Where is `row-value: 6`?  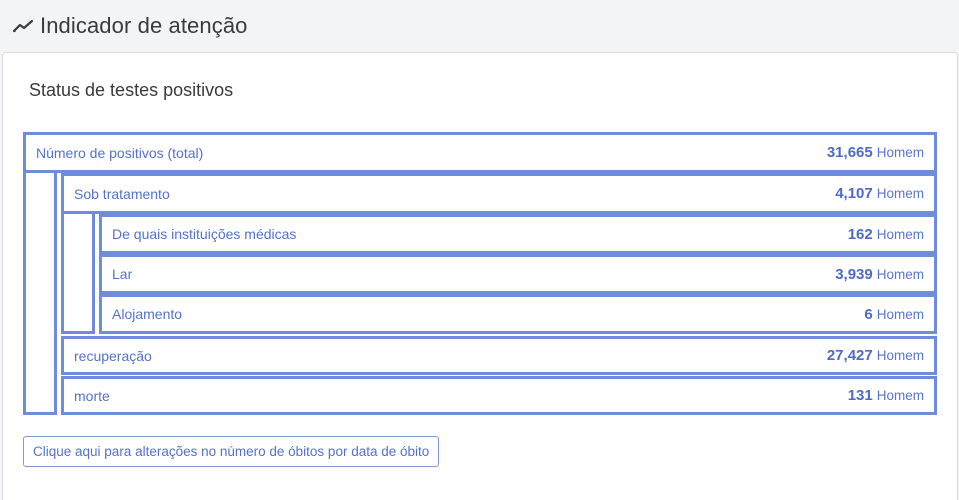
row-value: 6 is located at coordinates (868, 314).